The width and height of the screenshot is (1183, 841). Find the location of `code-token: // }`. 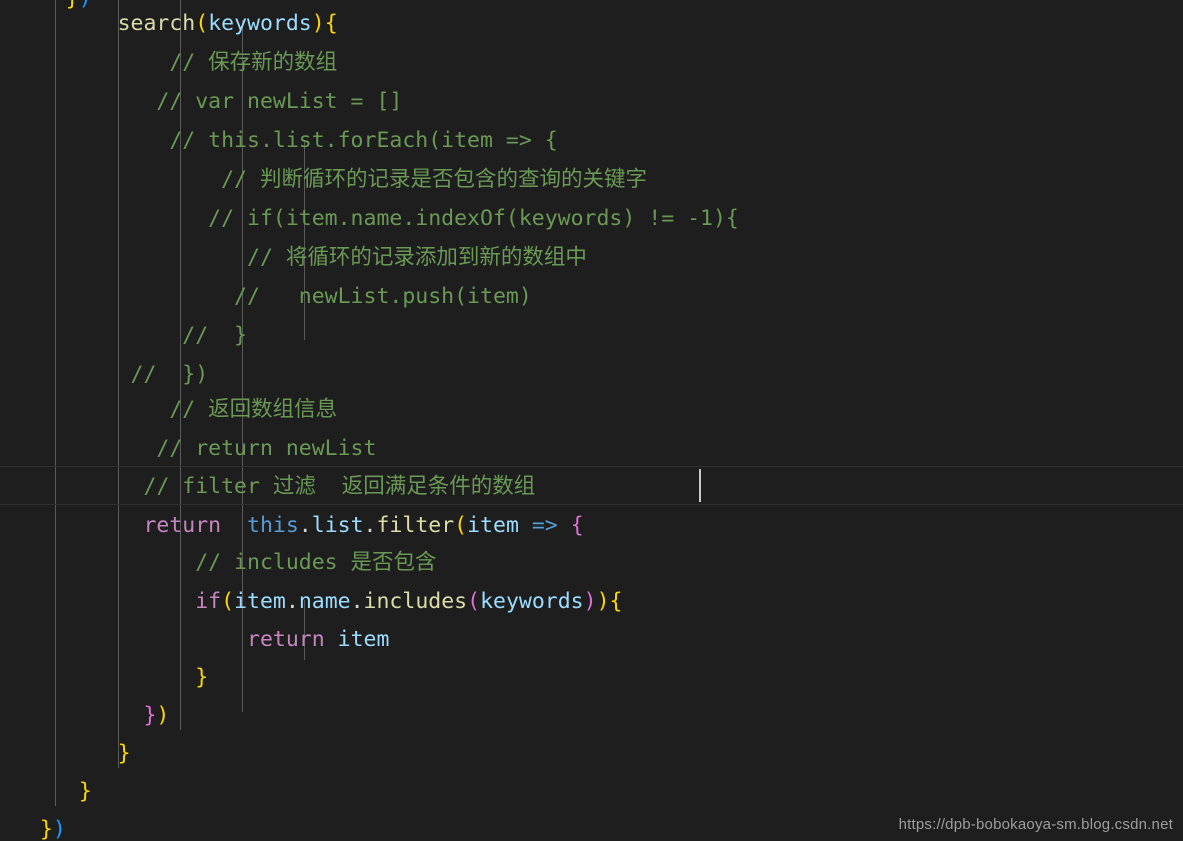

code-token: // } is located at coordinates (201, 335).